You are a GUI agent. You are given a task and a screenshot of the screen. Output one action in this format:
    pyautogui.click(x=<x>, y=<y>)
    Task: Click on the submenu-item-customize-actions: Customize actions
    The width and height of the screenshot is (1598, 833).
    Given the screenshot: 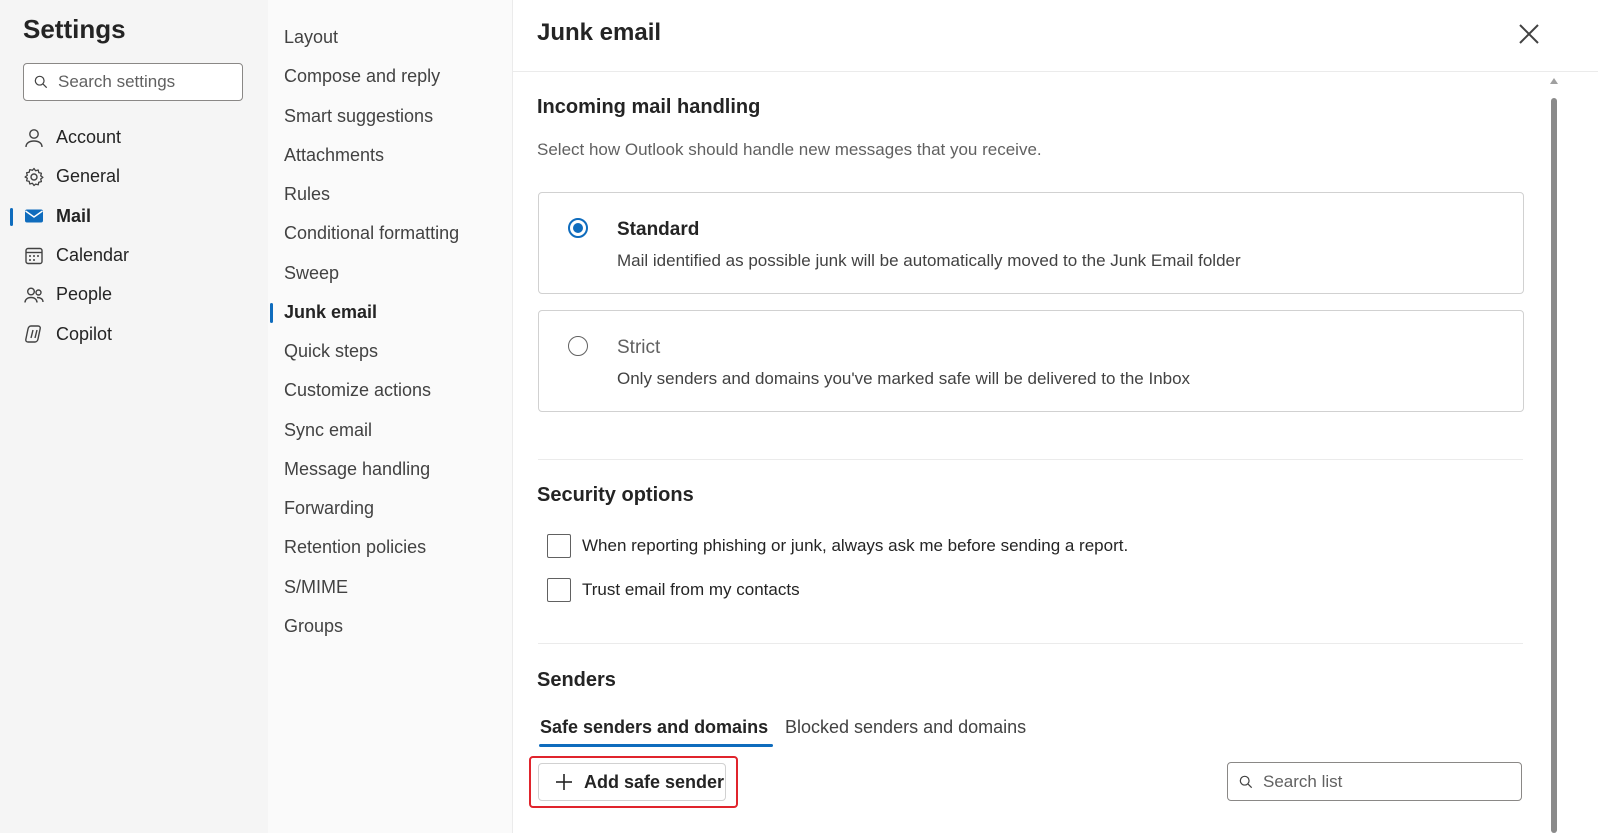 What is the action you would take?
    pyautogui.click(x=390, y=390)
    